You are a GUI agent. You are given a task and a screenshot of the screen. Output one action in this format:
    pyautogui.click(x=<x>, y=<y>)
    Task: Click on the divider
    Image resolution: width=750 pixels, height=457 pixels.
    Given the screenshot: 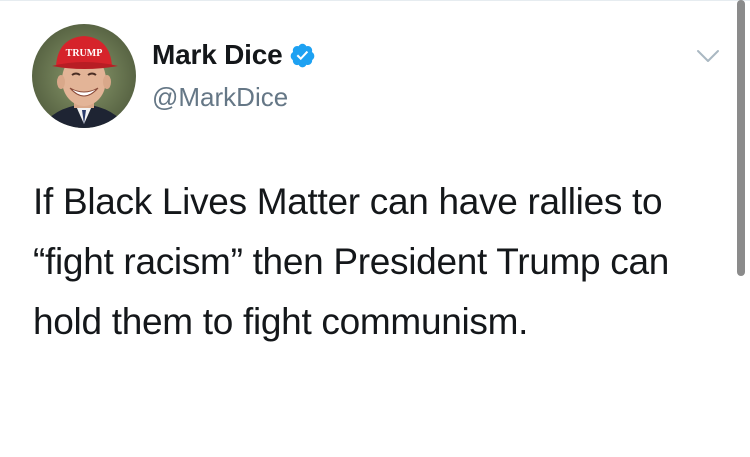 What is the action you would take?
    pyautogui.click(x=375, y=0)
    